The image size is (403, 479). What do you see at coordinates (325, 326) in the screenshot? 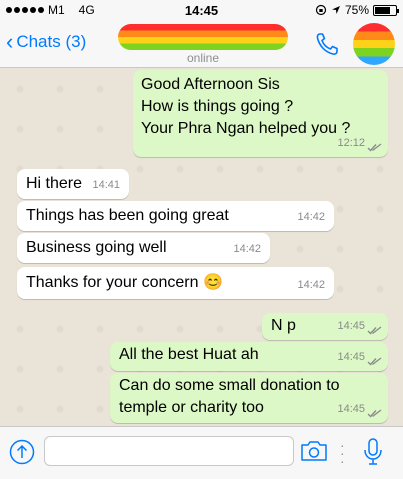
I see `message-bubble-outgoing: N p 14:45` at bounding box center [325, 326].